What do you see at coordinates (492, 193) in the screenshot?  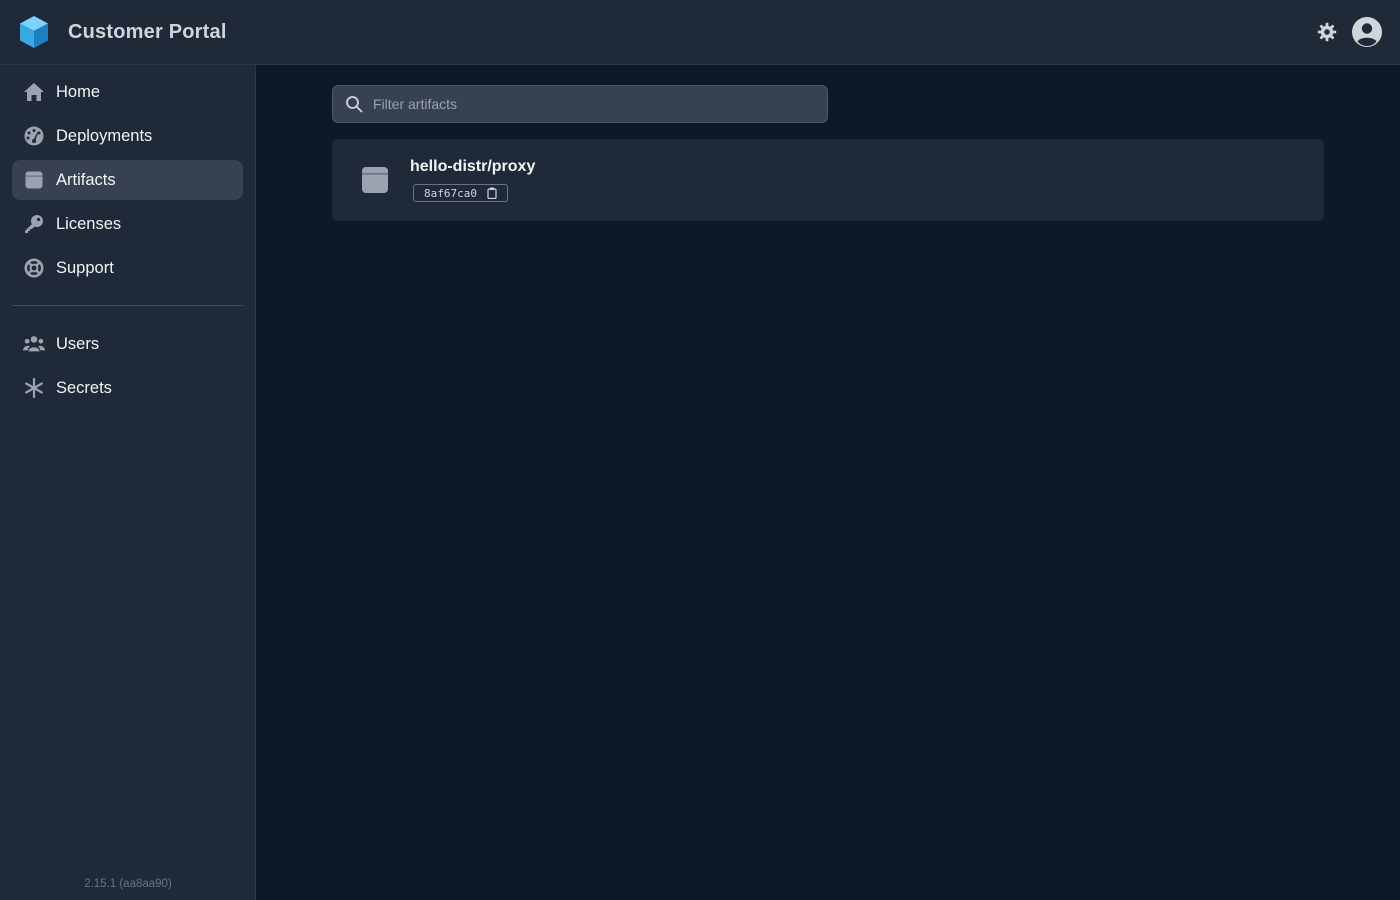 I see `clipboard-icon` at bounding box center [492, 193].